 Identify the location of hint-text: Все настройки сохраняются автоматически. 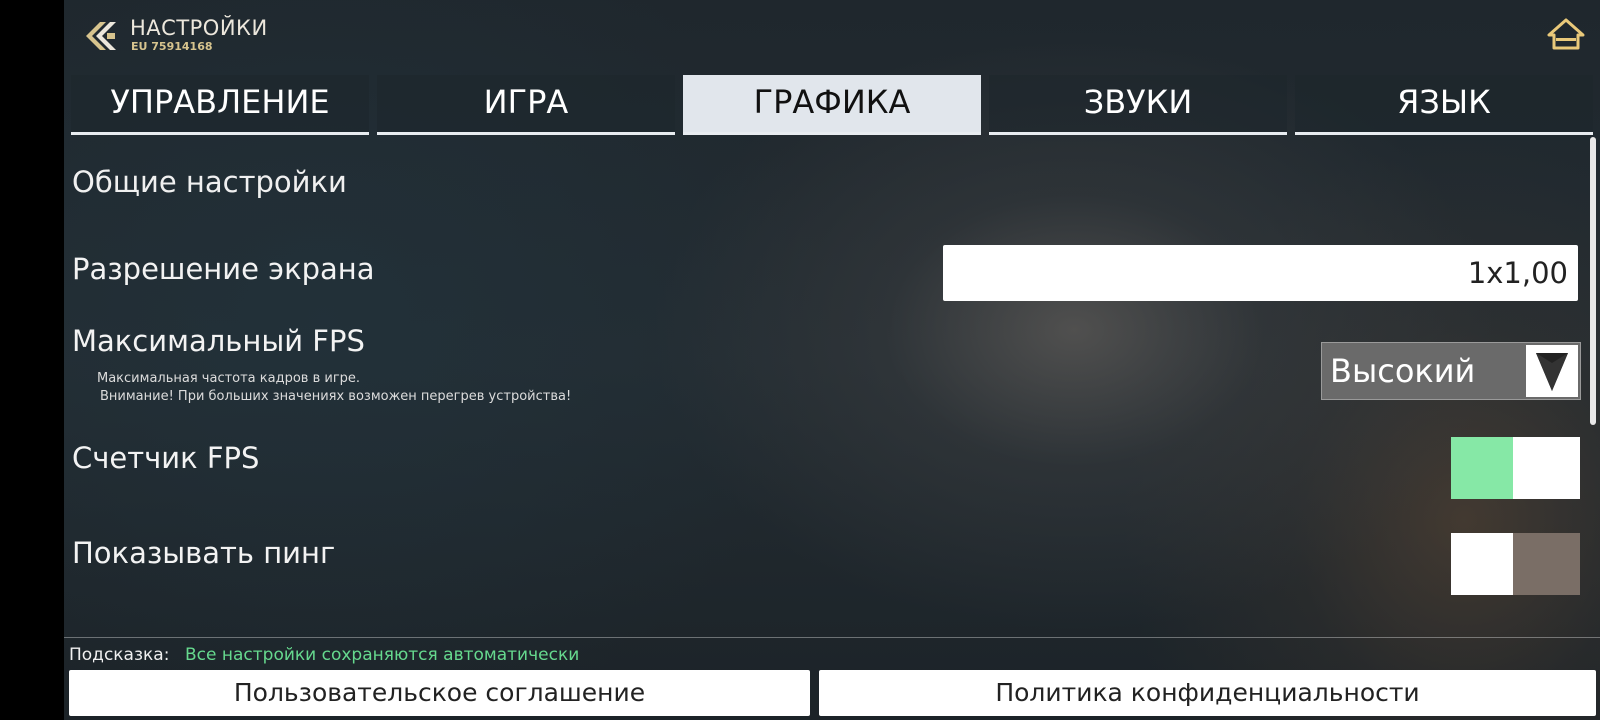
(382, 655).